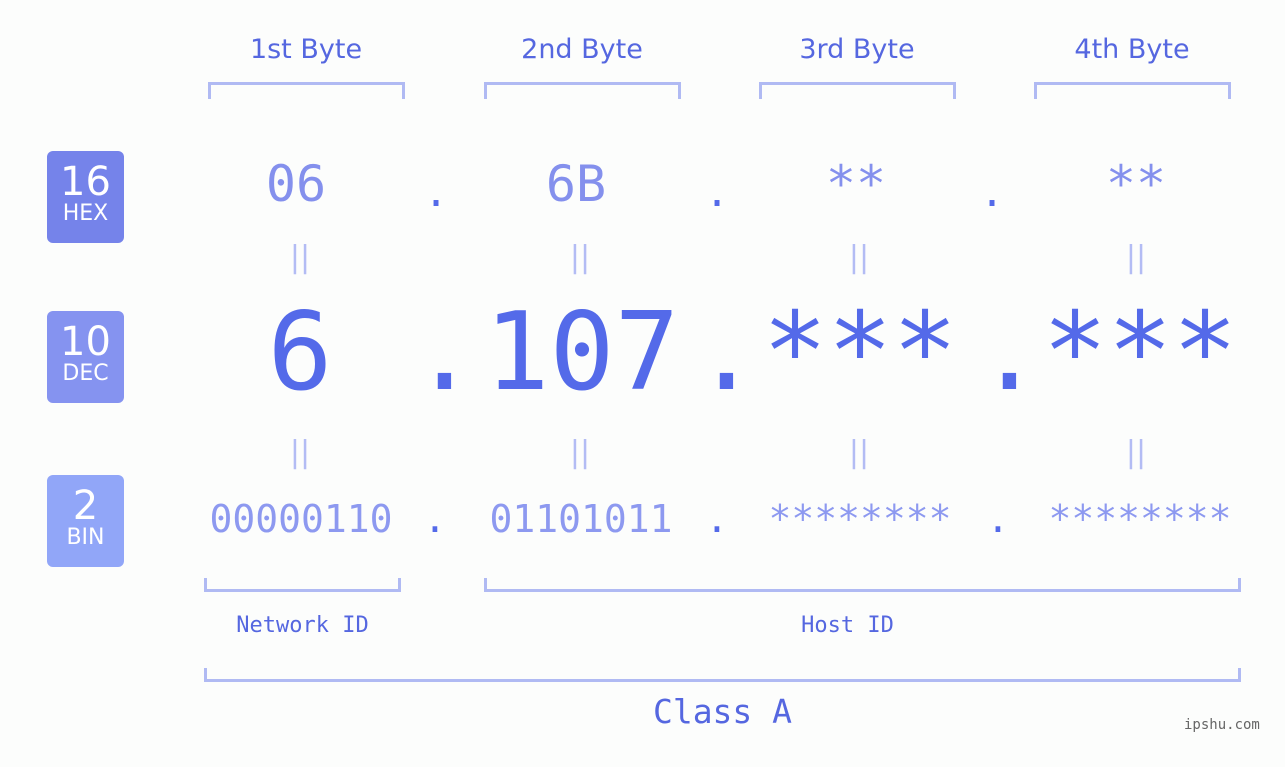 This screenshot has width=1285, height=767. What do you see at coordinates (85, 506) in the screenshot?
I see `bin-badge-number: 2` at bounding box center [85, 506].